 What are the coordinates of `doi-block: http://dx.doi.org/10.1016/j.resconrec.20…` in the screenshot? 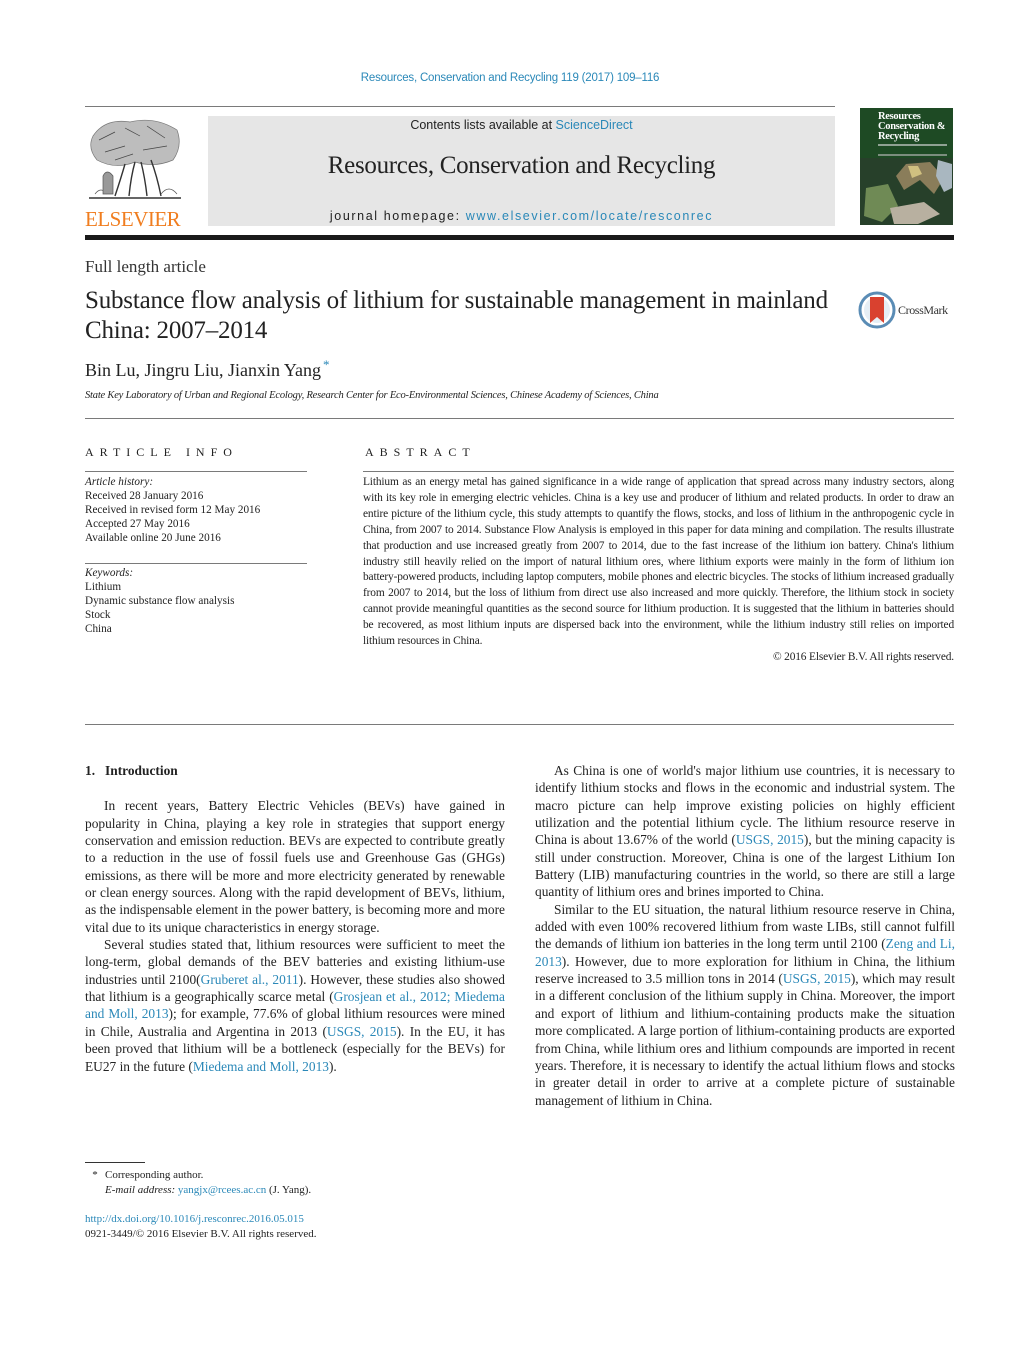 It's located at (201, 1226).